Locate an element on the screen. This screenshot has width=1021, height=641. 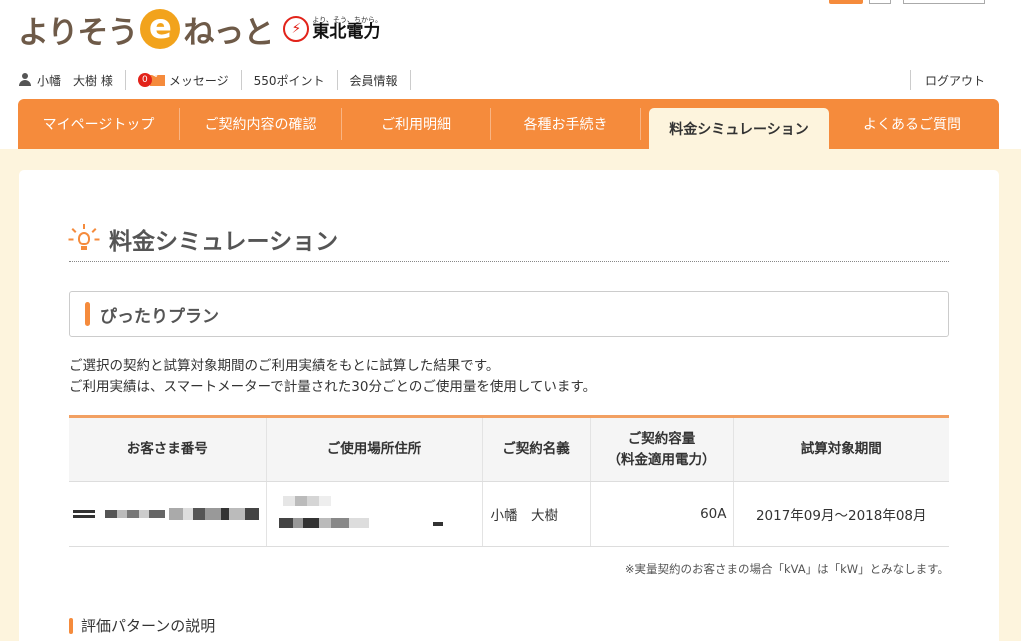
font-size-medium-button is located at coordinates (846, 2).